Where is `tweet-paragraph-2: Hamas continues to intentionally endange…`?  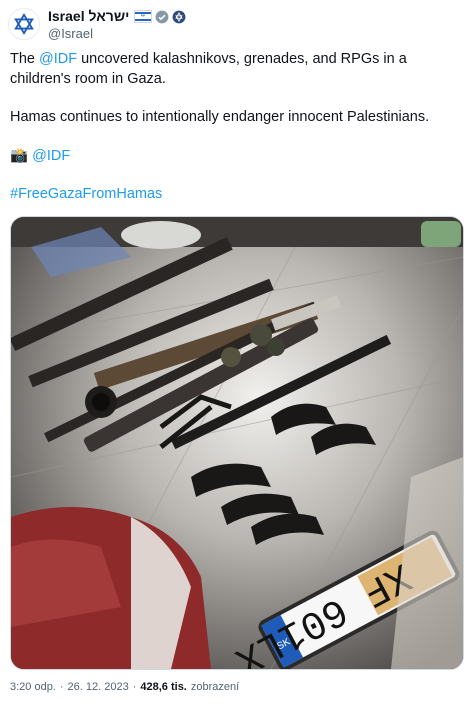
tweet-paragraph-2: Hamas continues to intentionally endange… is located at coordinates (220, 117).